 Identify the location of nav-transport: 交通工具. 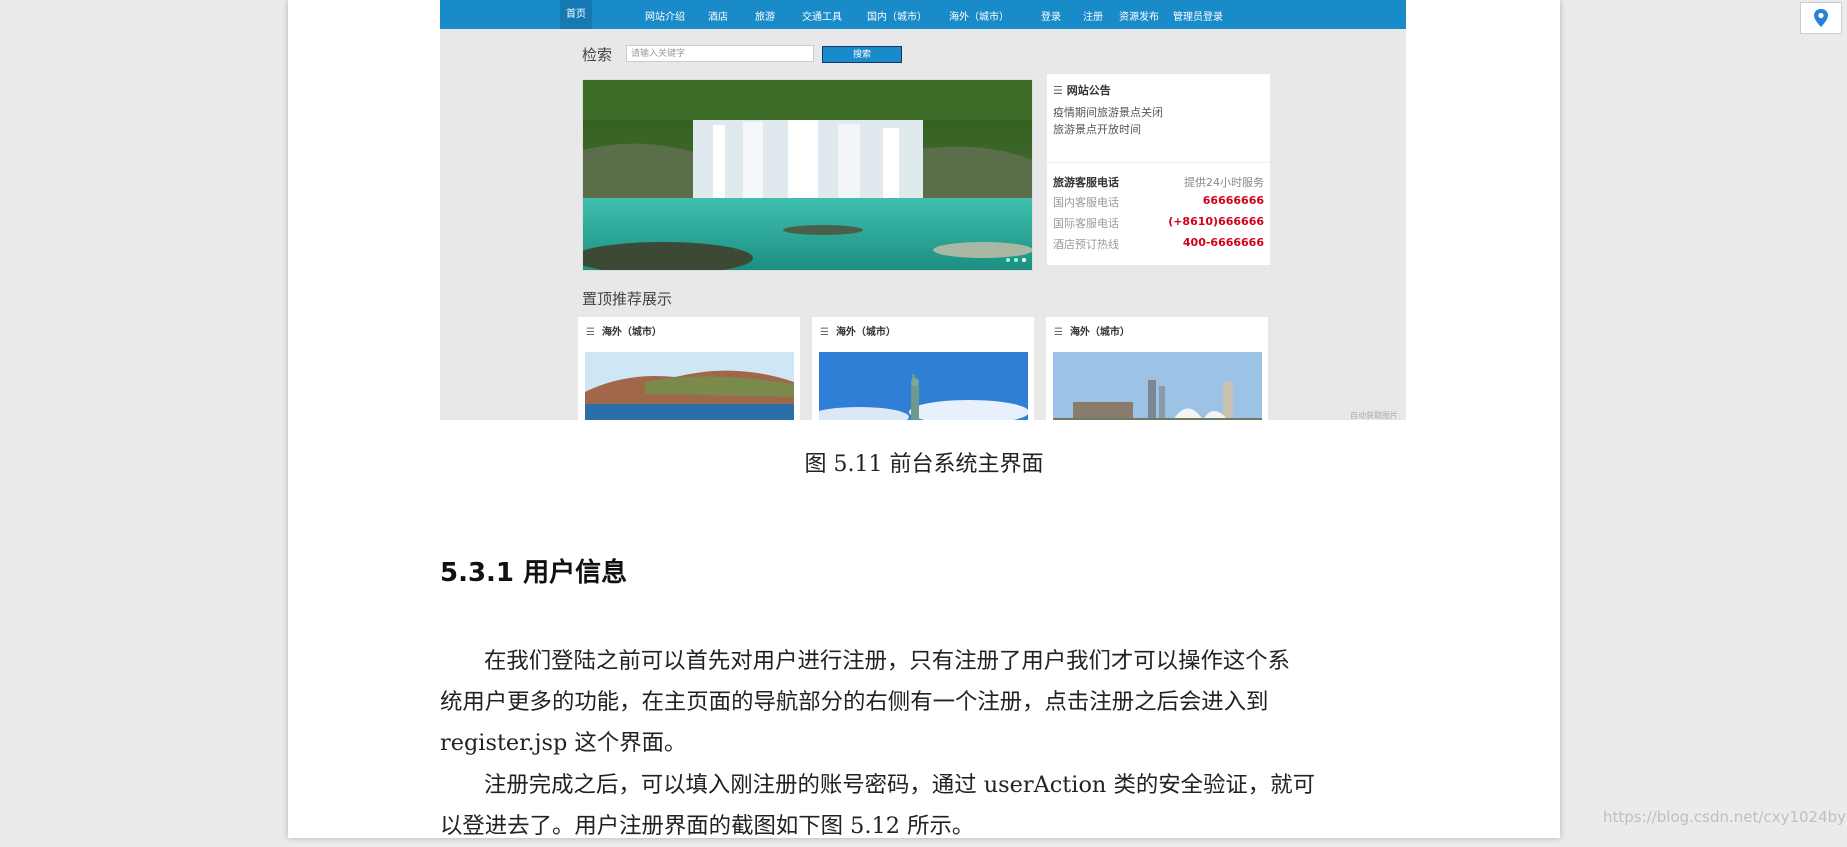
(822, 15).